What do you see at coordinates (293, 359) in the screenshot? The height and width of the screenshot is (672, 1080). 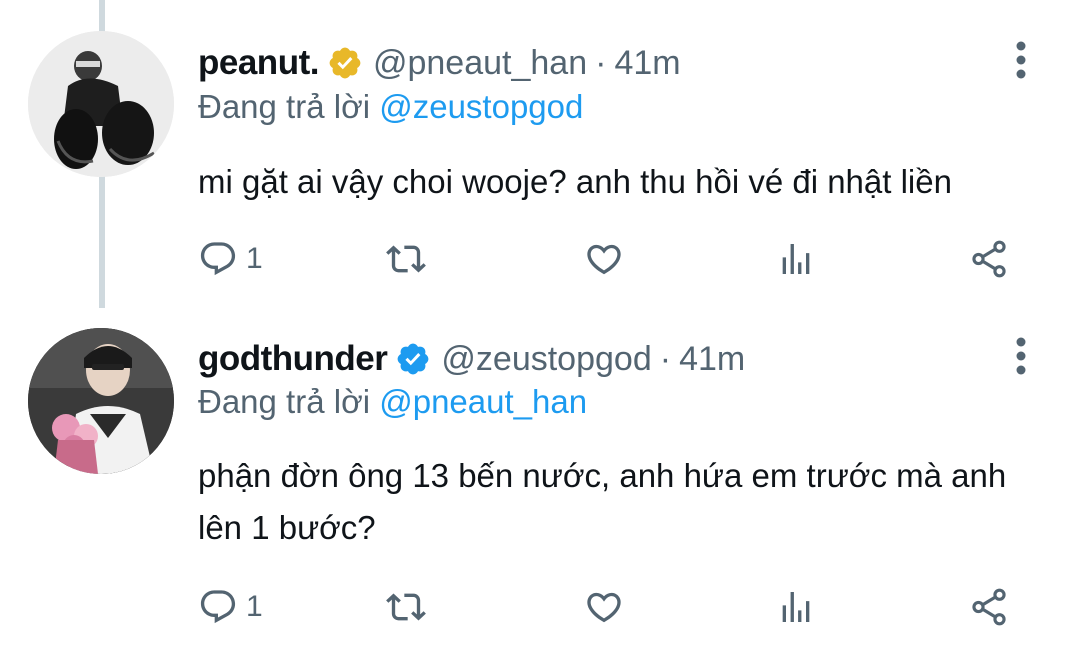 I see `display-name: godthunder` at bounding box center [293, 359].